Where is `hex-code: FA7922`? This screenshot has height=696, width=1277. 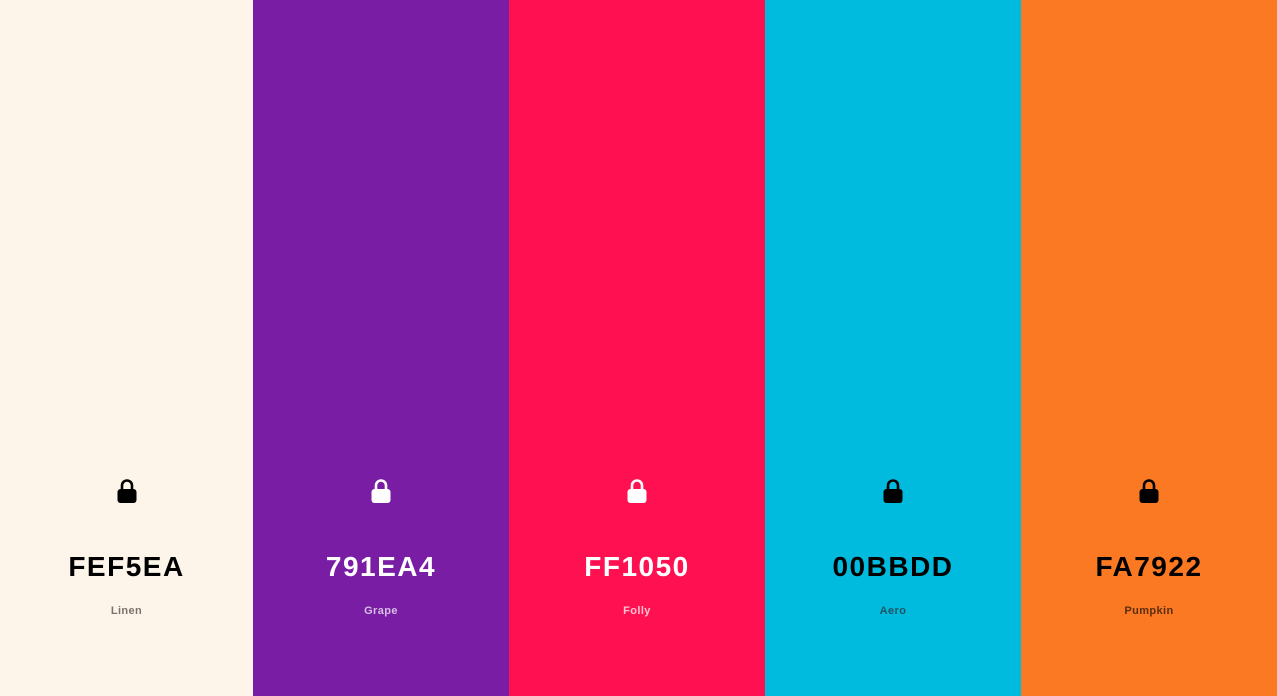
hex-code: FA7922 is located at coordinates (1149, 567).